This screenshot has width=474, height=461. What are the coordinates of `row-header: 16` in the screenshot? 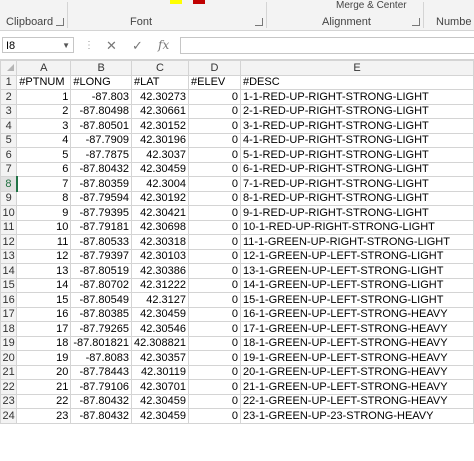 It's located at (9, 300).